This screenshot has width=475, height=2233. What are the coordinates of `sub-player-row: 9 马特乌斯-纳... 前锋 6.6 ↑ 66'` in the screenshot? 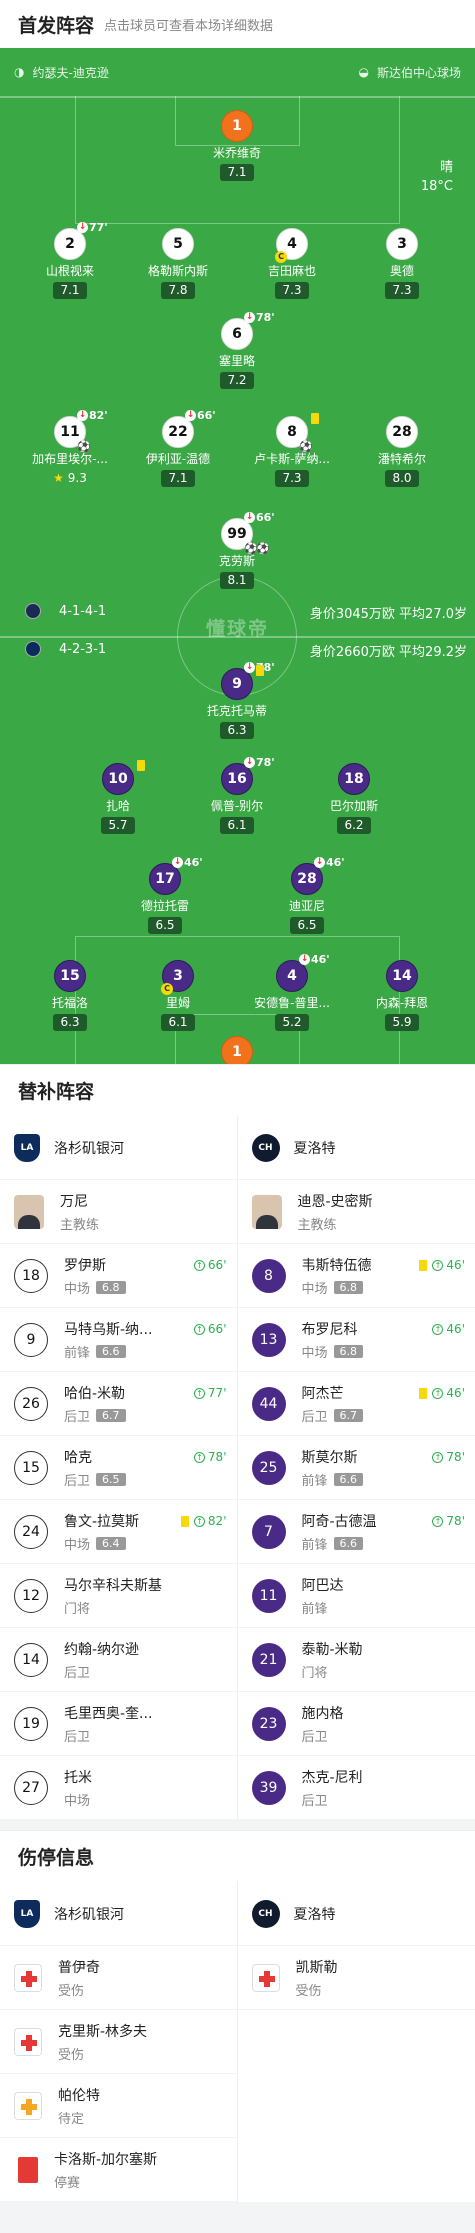 It's located at (118, 1340).